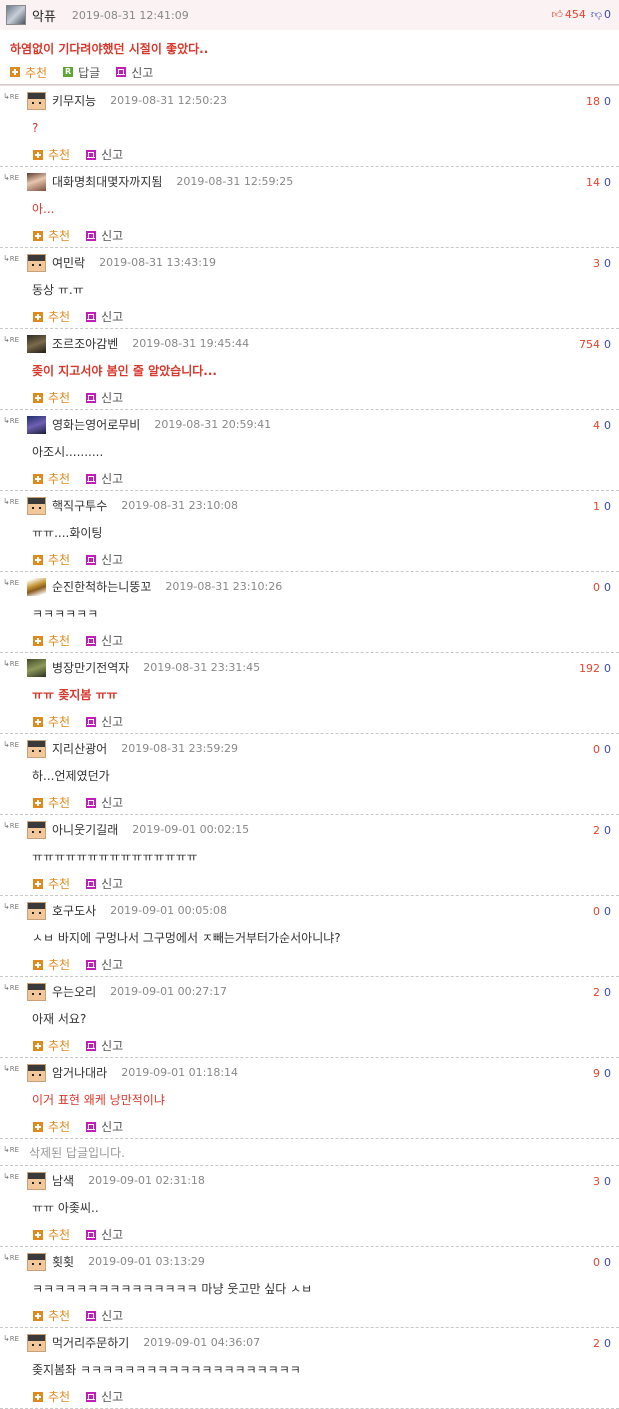 This screenshot has width=619, height=1409. Describe the element at coordinates (607, 1073) in the screenshot. I see `downvote-count: 0` at that location.